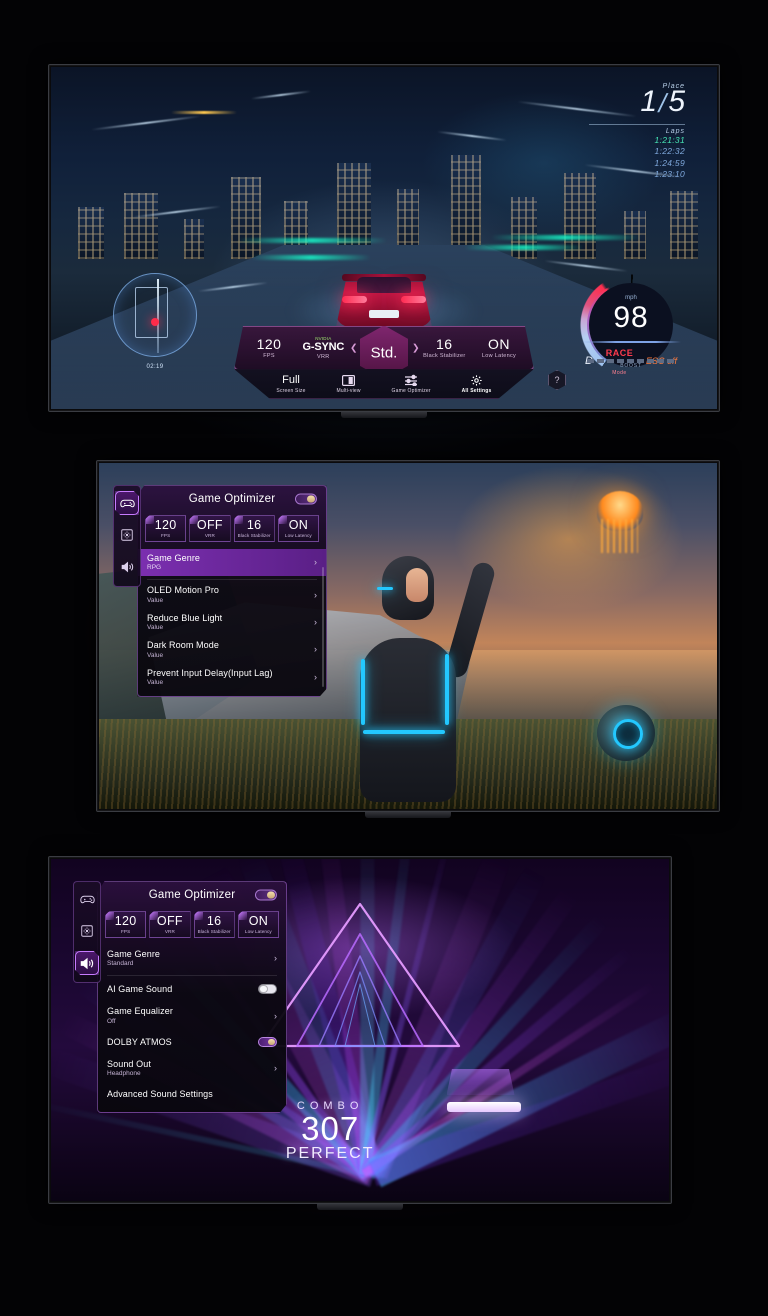  I want to click on minimap: 02:19, so click(155, 321).